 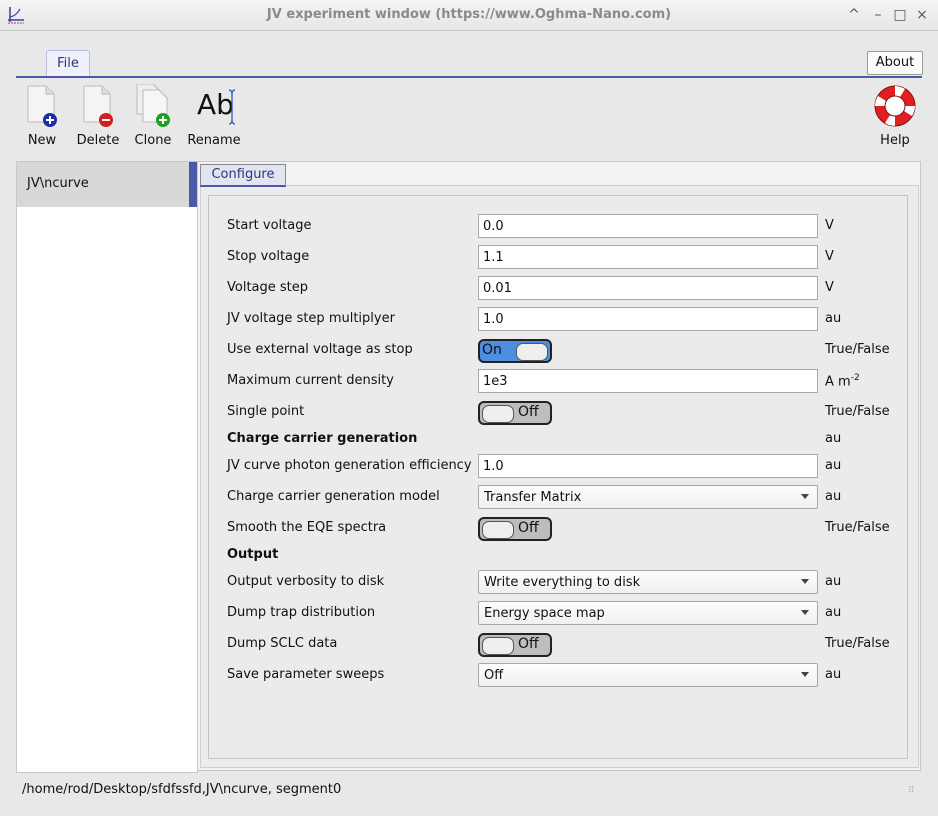 I want to click on photon-eff-unit: au, so click(x=833, y=465).